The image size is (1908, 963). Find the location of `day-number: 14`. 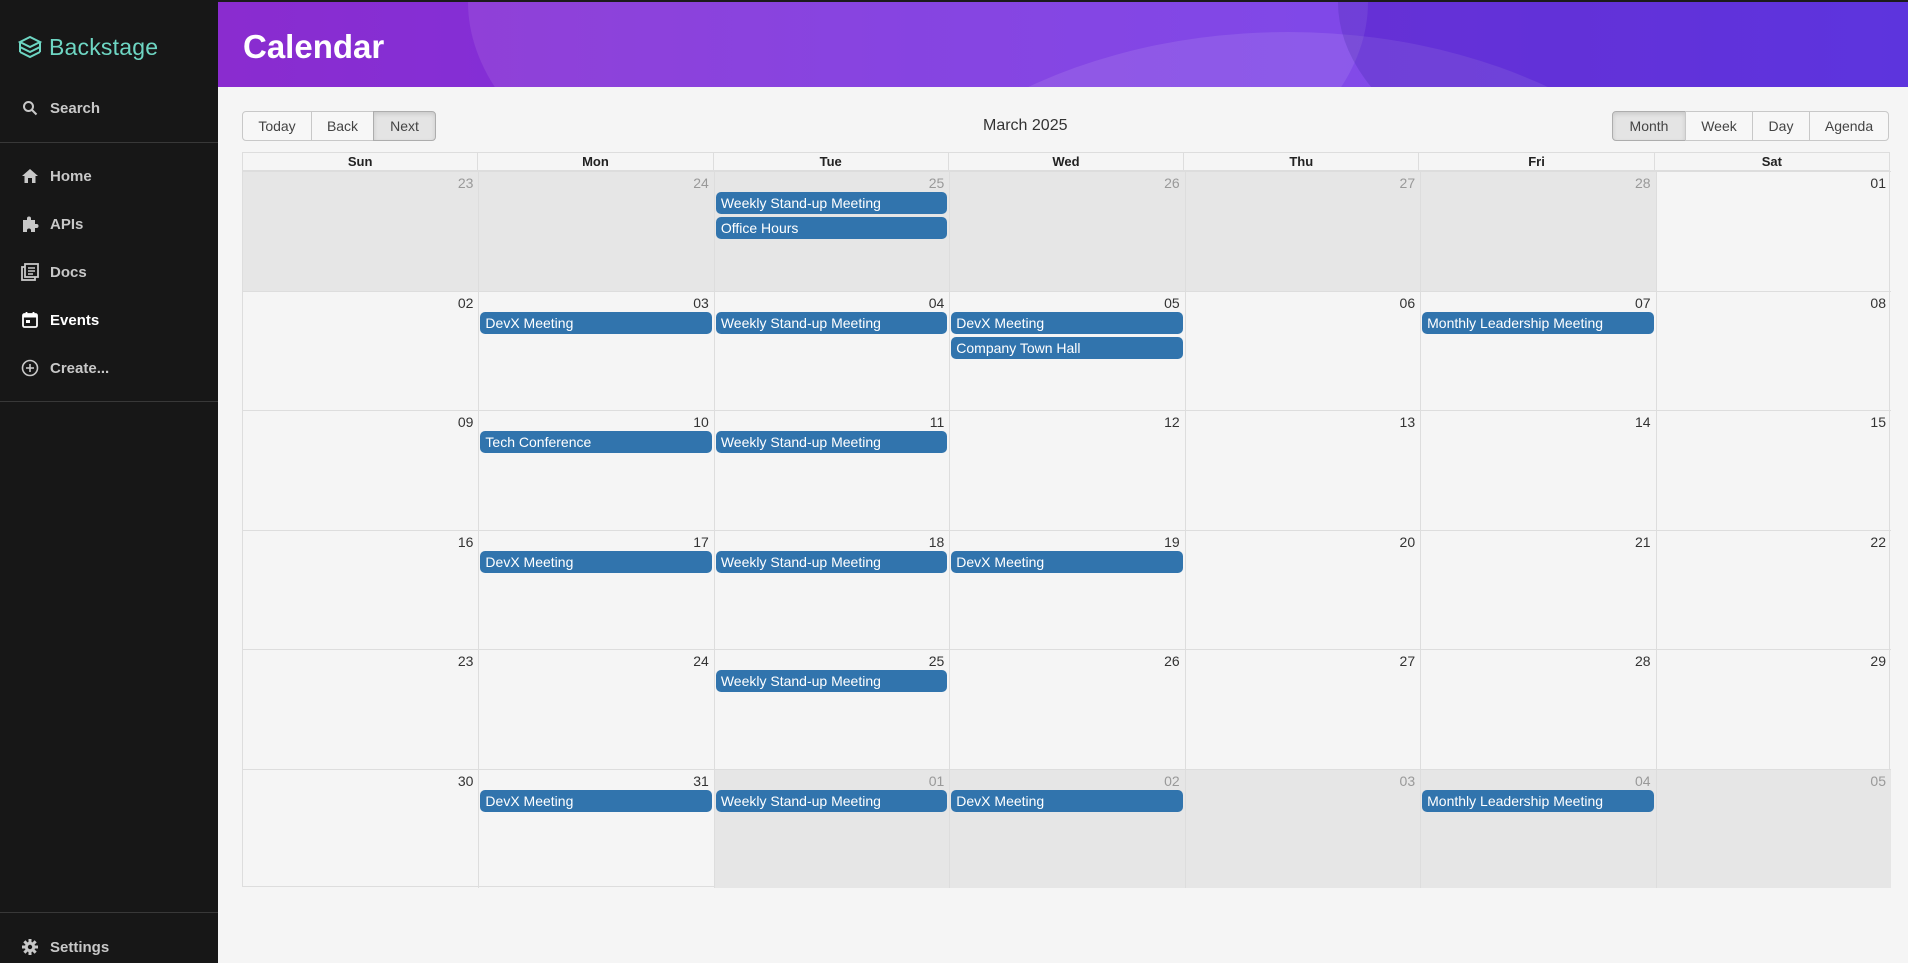

day-number: 14 is located at coordinates (1643, 422).